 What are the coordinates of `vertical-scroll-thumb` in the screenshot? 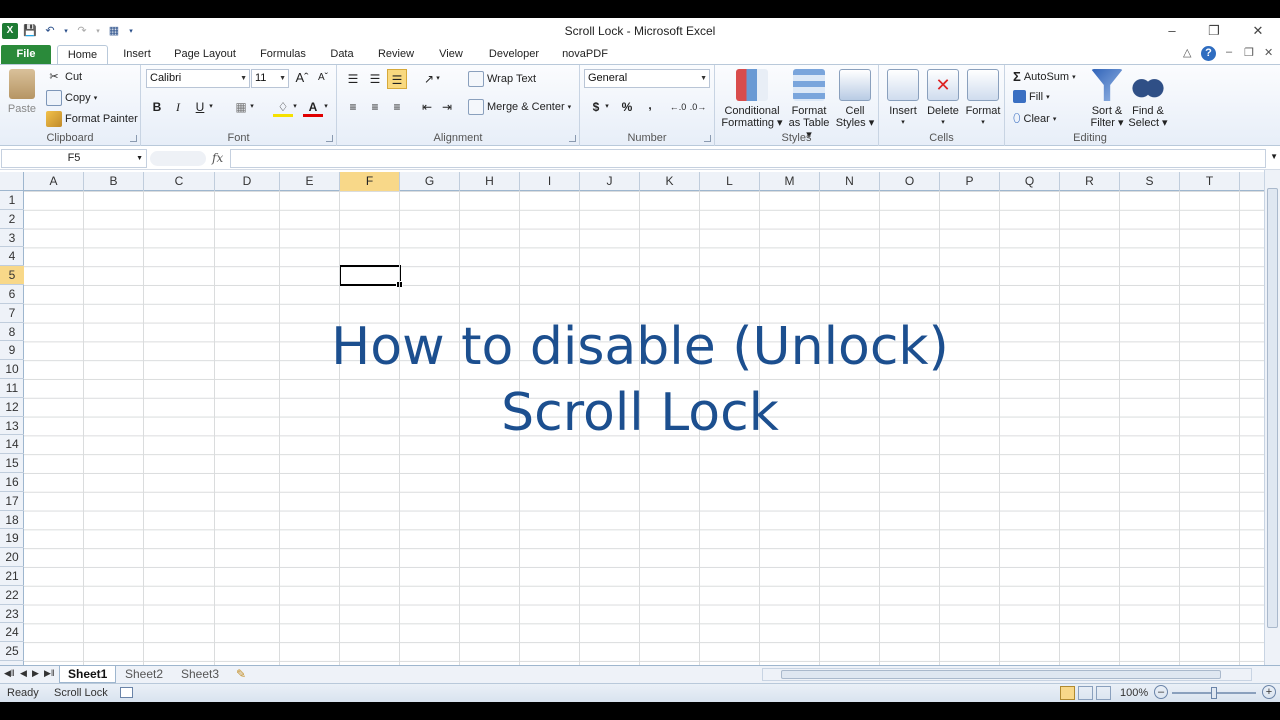 It's located at (1272, 408).